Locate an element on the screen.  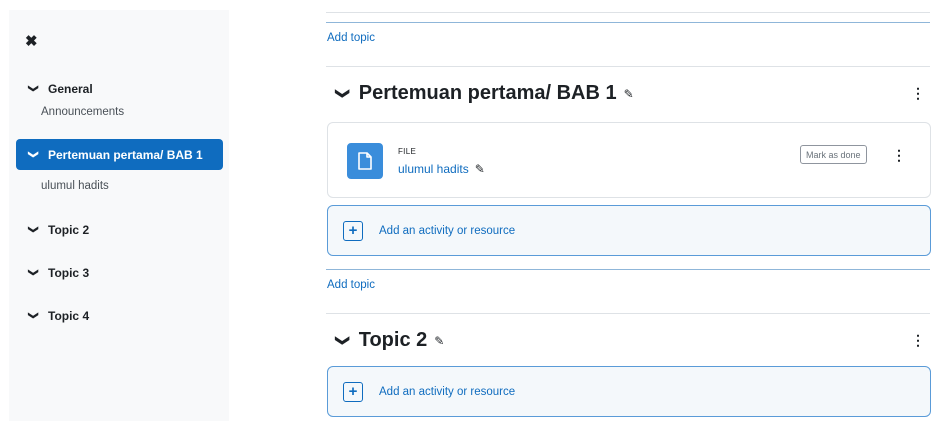
activity-type-label: FILE is located at coordinates (407, 151).